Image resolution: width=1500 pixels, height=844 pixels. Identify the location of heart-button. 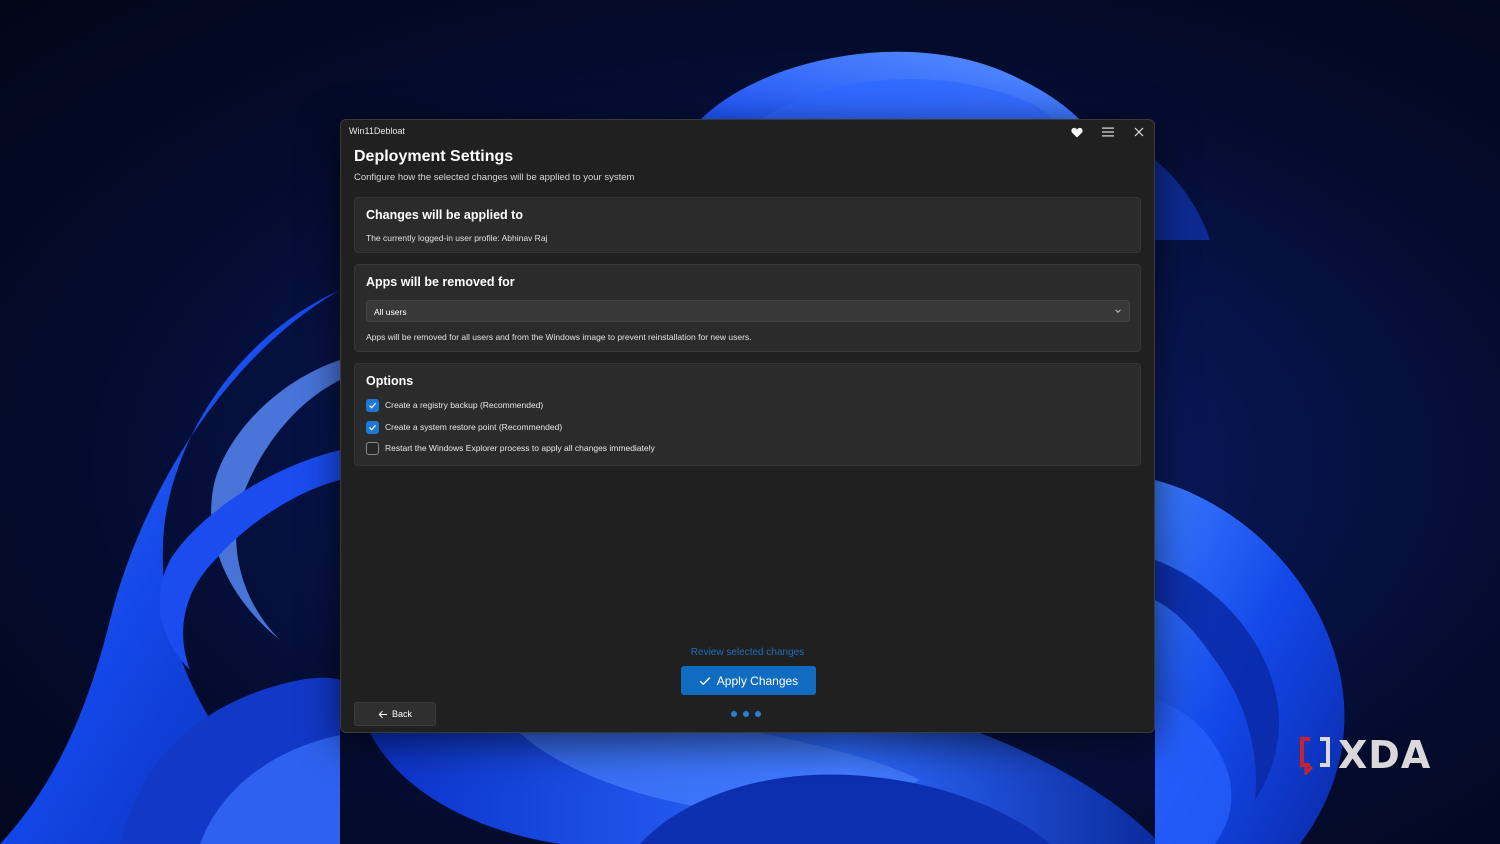
(1077, 132).